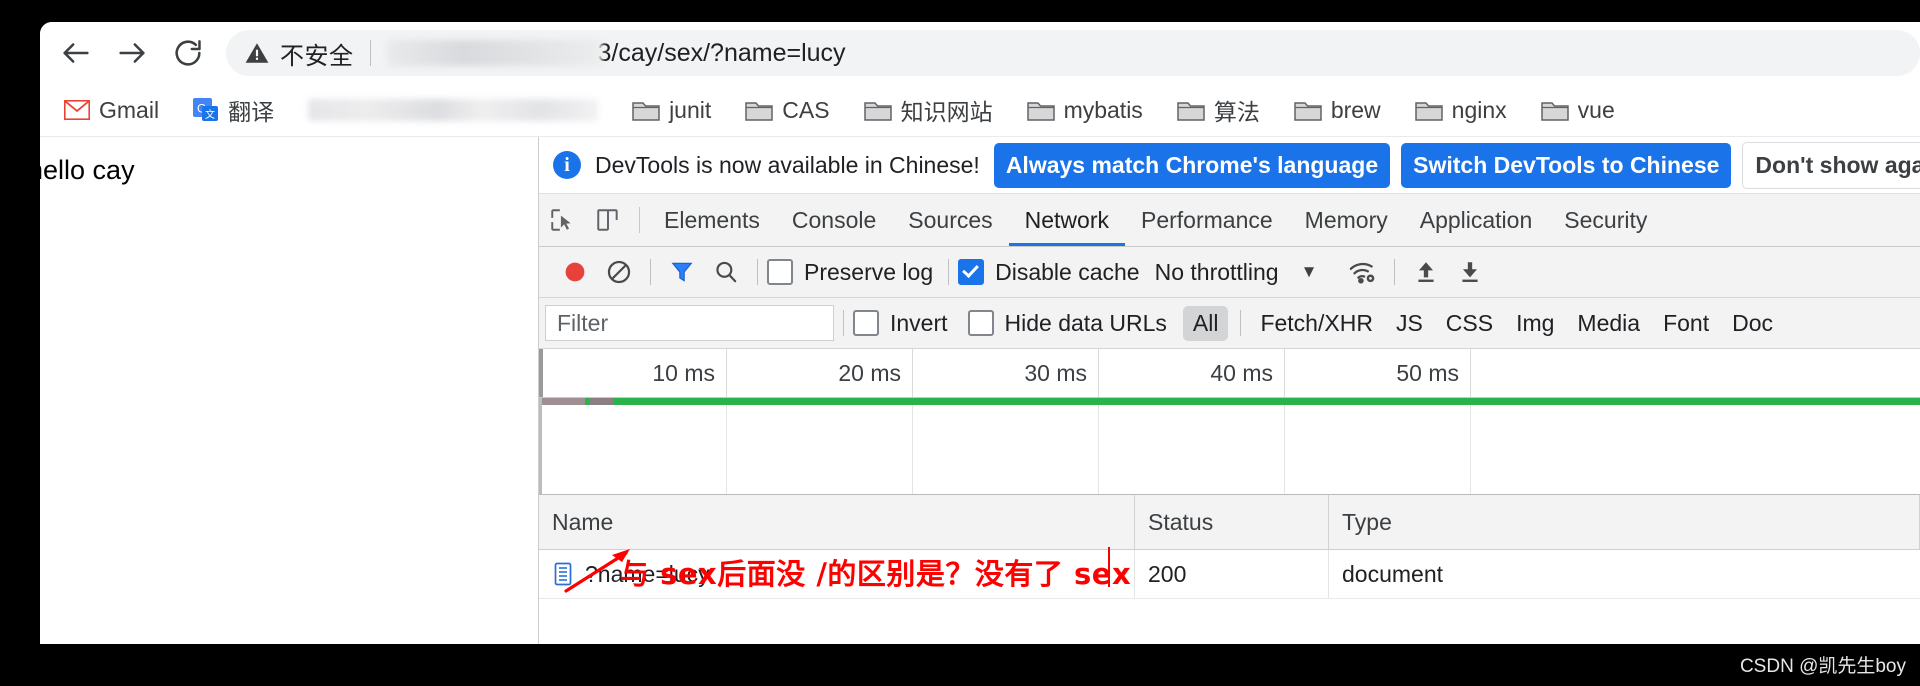 Image resolution: width=1920 pixels, height=686 pixels. I want to click on chevron-down-icon: ▼, so click(1309, 272).